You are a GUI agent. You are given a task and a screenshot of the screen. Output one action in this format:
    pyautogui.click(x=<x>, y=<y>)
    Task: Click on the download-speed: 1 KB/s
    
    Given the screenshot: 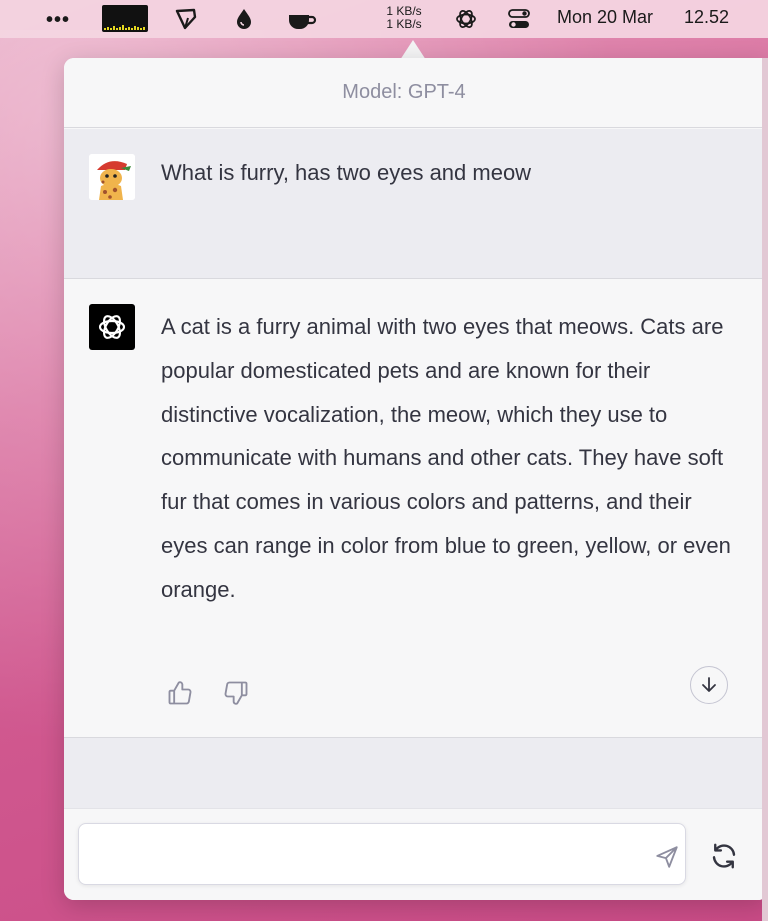 What is the action you would take?
    pyautogui.click(x=404, y=24)
    